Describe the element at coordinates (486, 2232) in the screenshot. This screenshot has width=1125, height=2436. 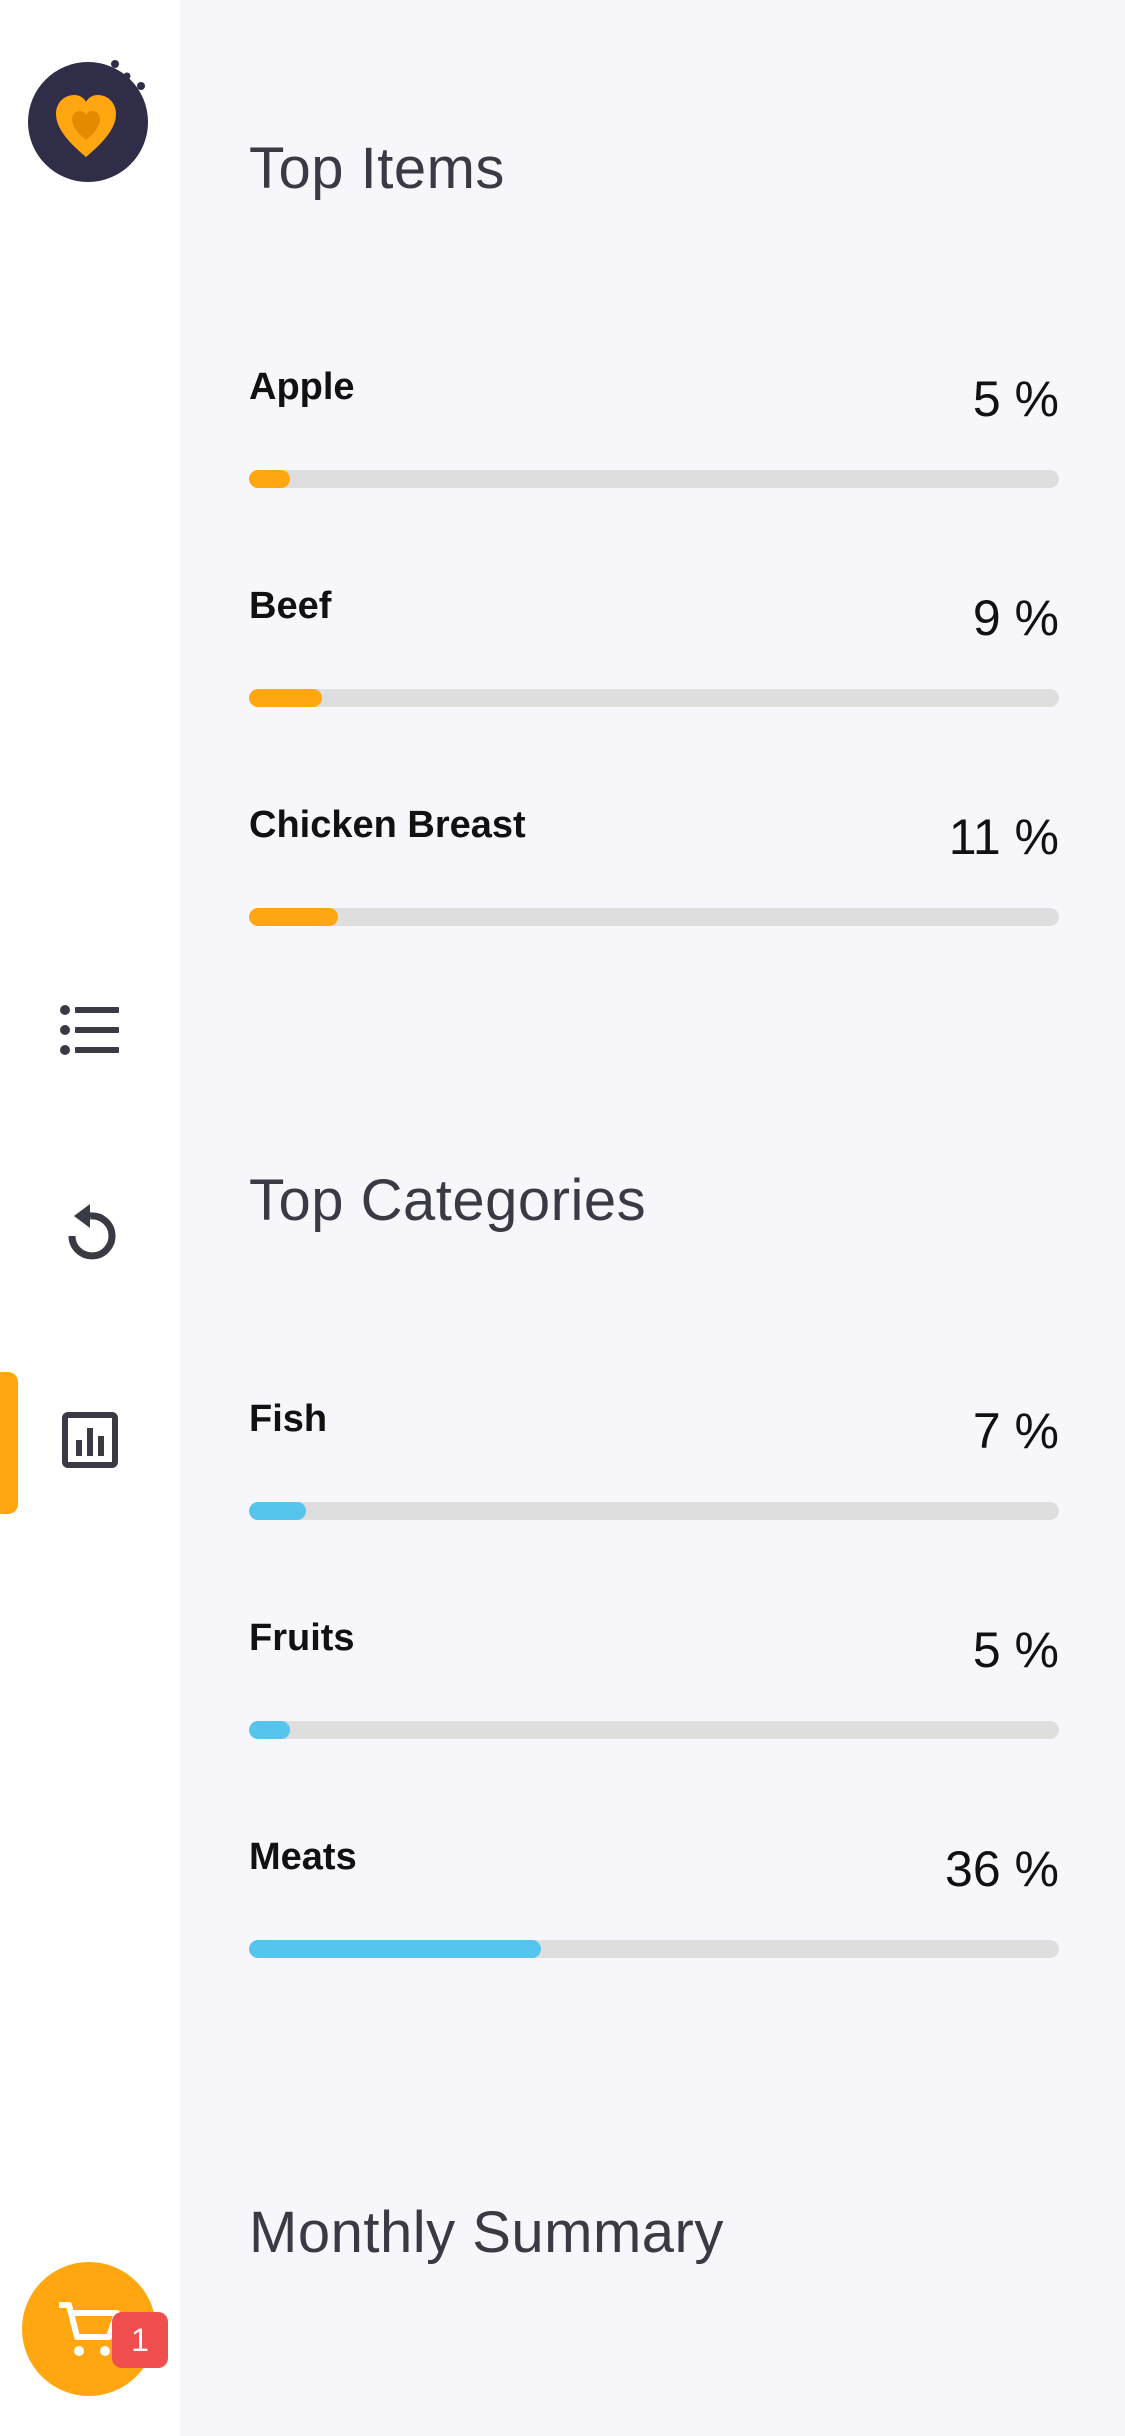
I see `monthly-summary-title: Monthly Summary` at that location.